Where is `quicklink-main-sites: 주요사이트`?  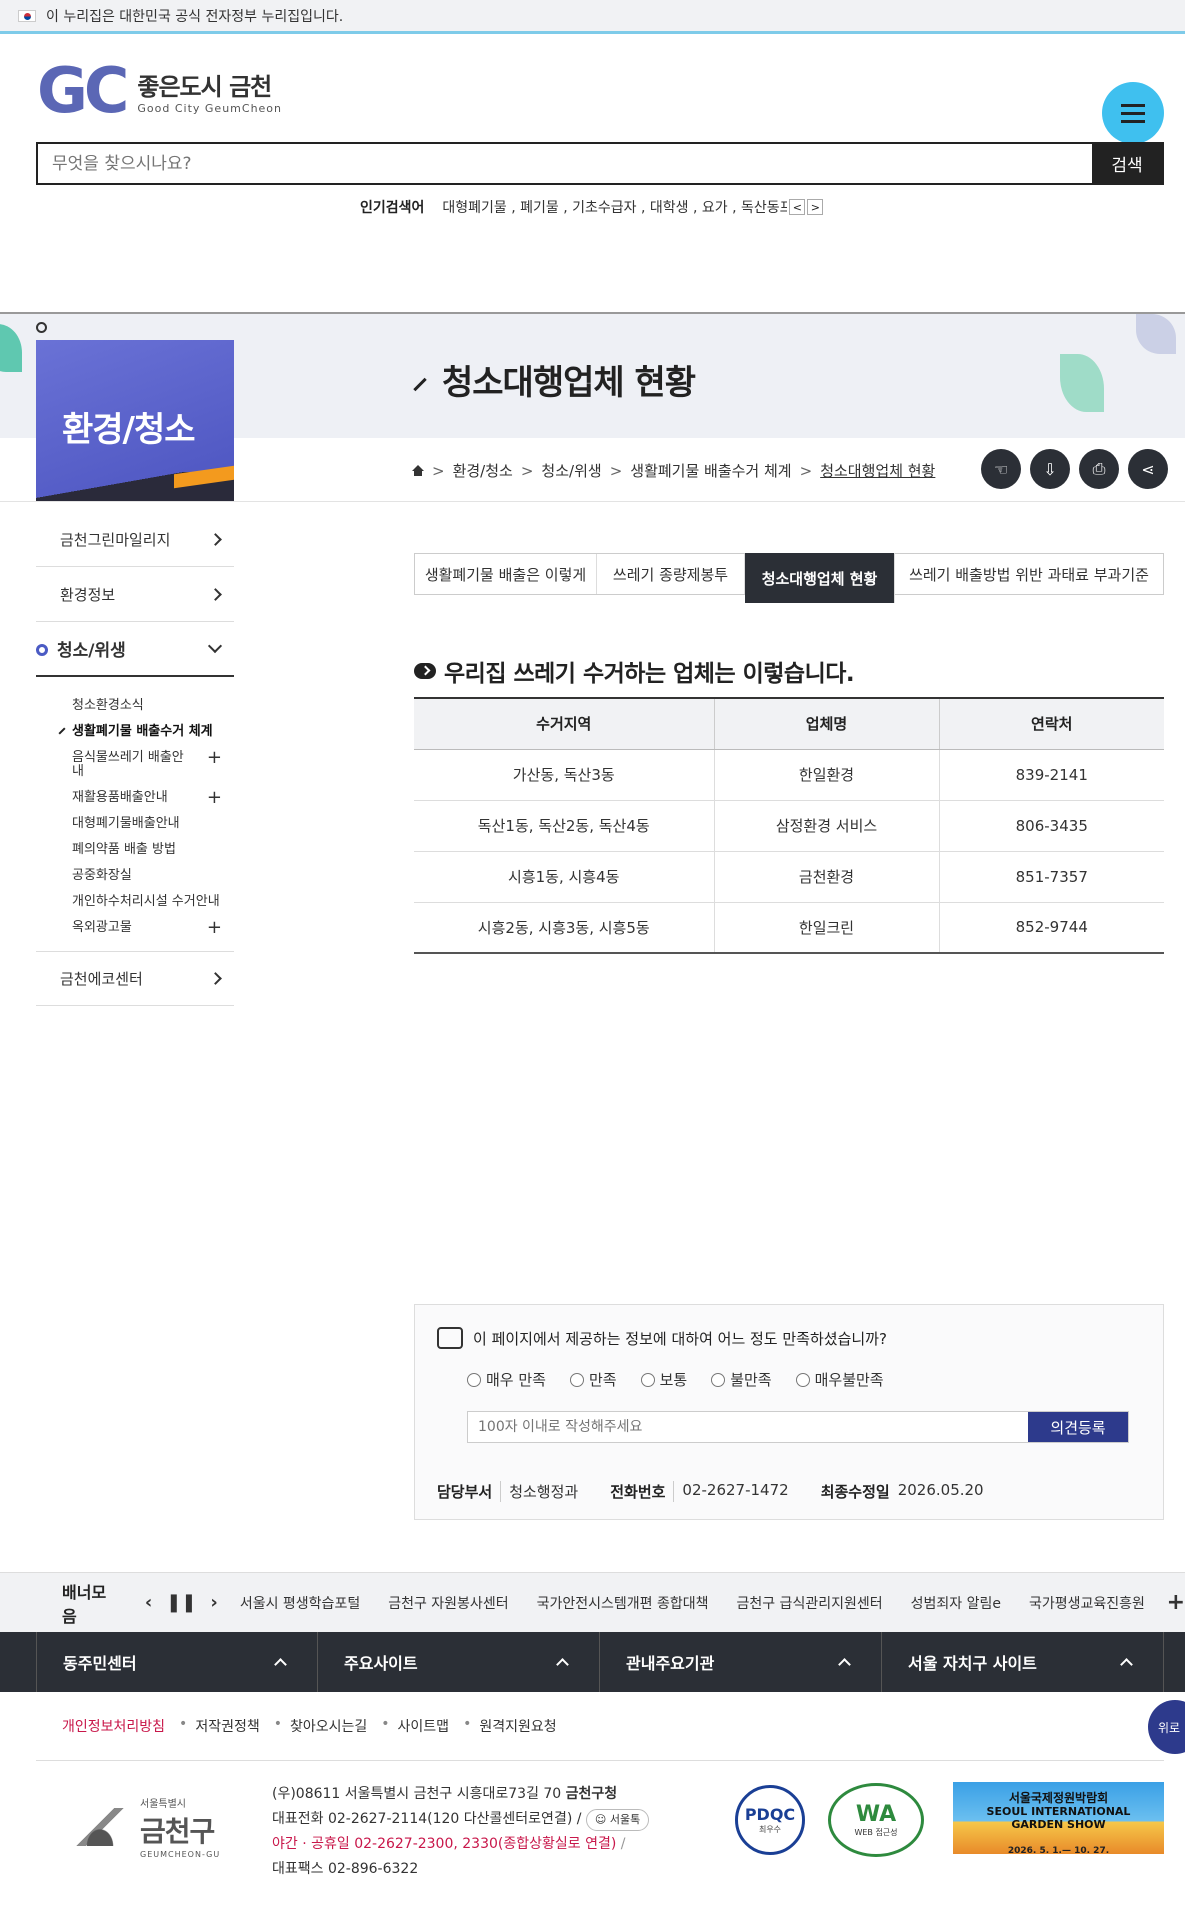 quicklink-main-sites: 주요사이트 is located at coordinates (459, 1662).